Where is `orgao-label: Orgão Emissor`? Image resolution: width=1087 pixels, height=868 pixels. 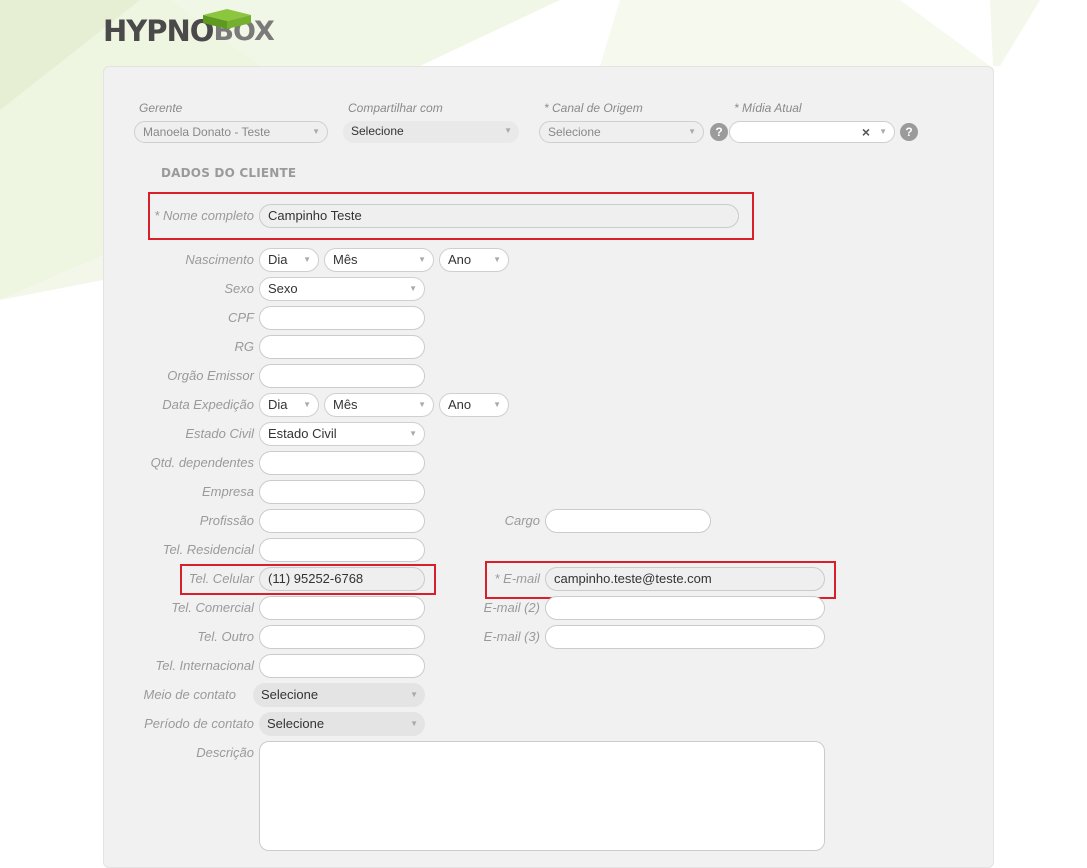 orgao-label: Orgão Emissor is located at coordinates (210, 375).